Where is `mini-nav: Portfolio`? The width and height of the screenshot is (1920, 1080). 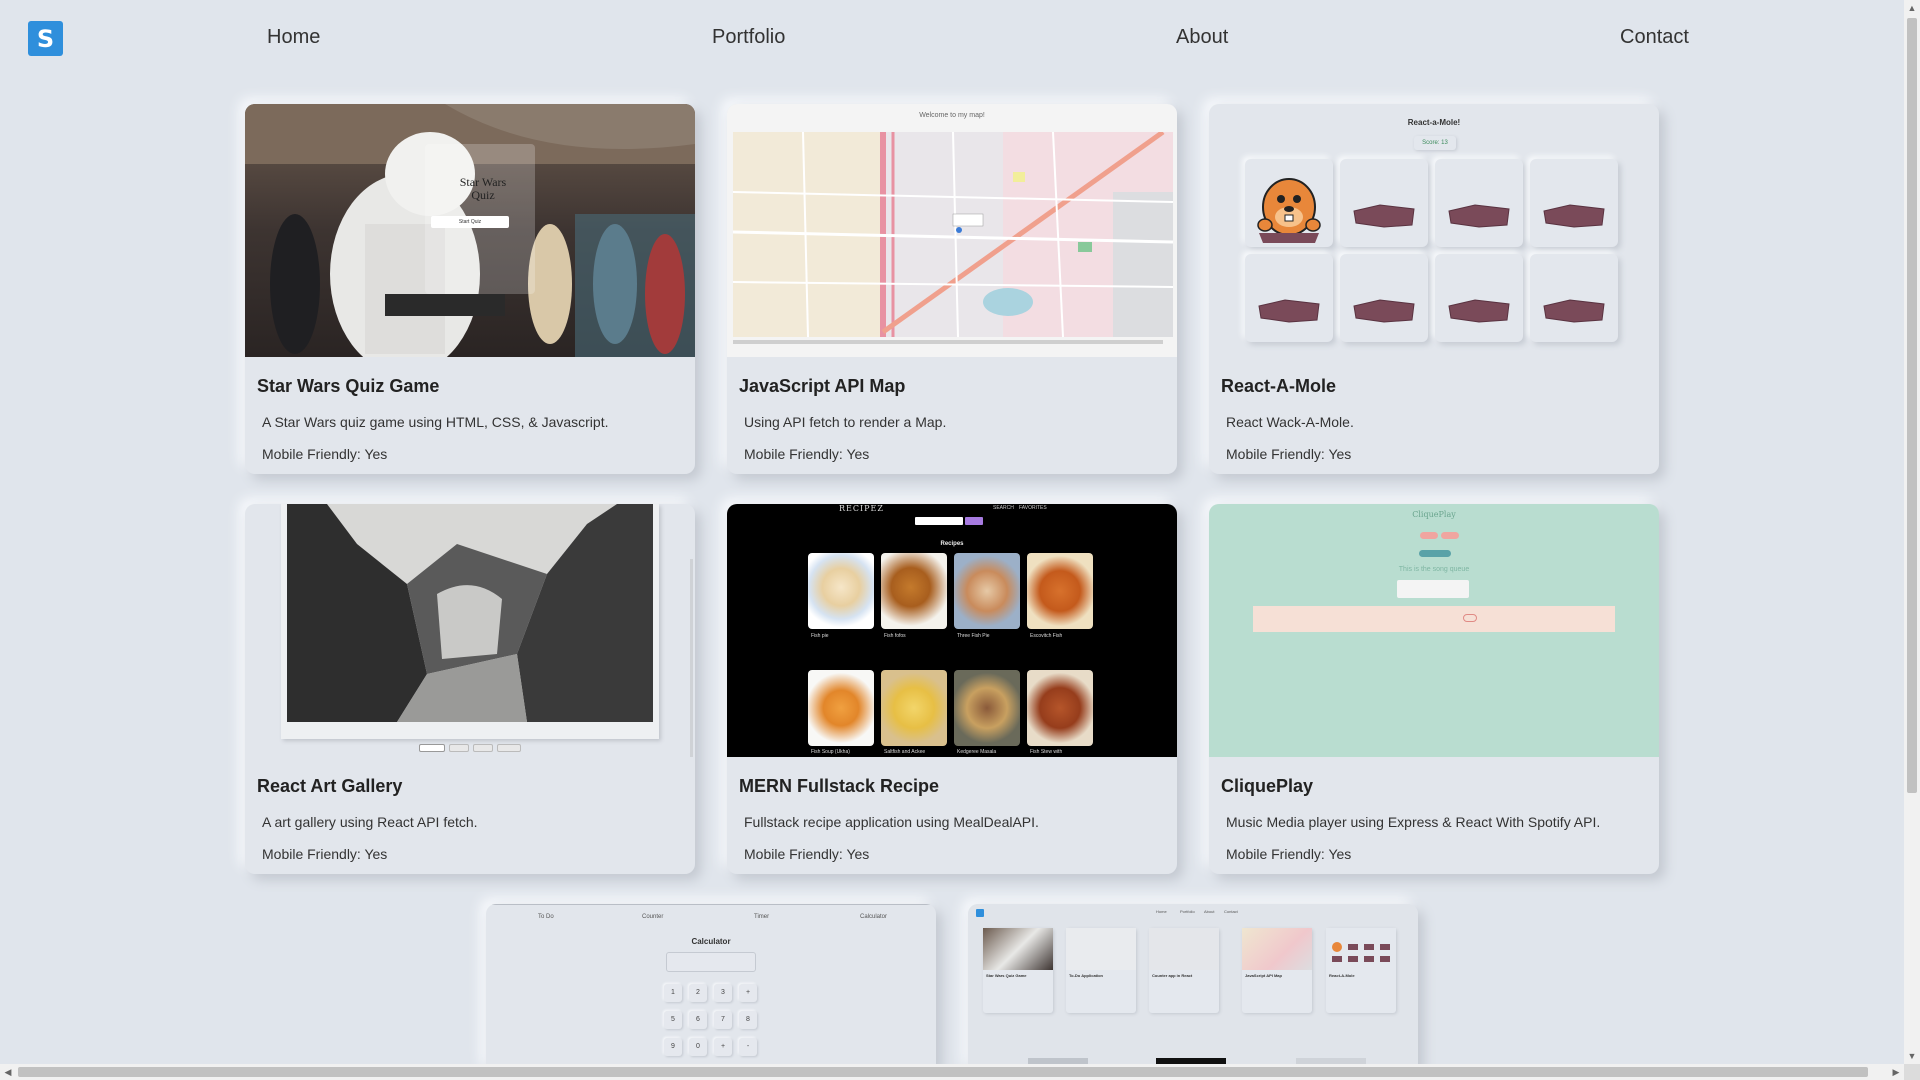 mini-nav: Portfolio is located at coordinates (1187, 911).